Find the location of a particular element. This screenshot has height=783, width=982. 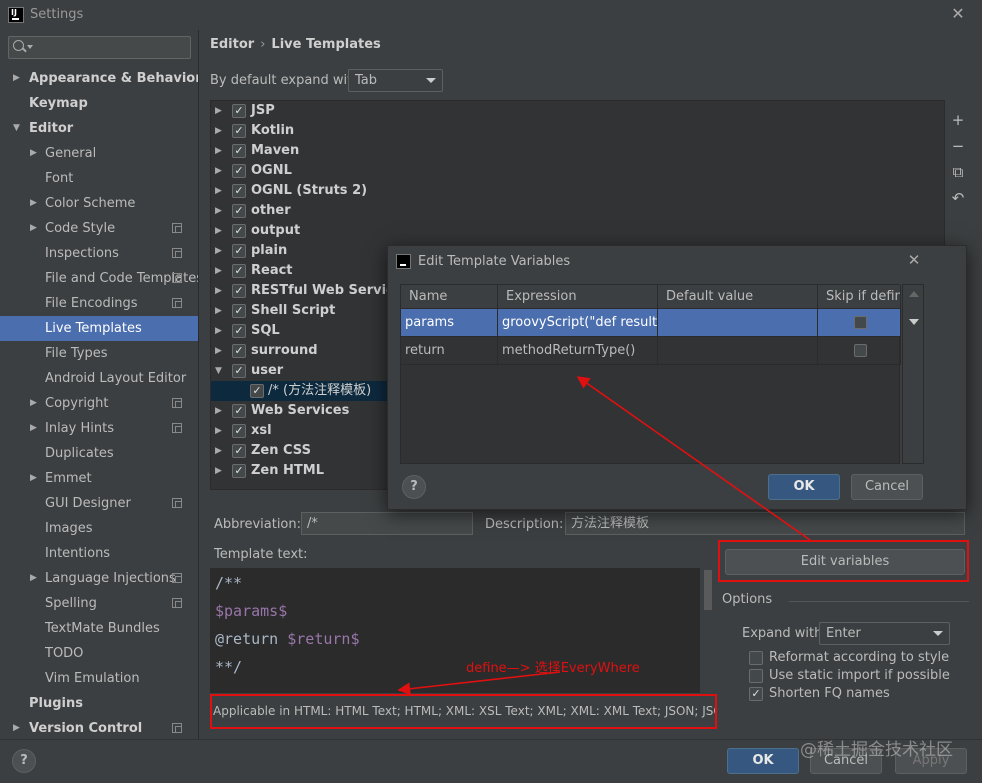

sidebar-item: Plugins is located at coordinates (99, 703).